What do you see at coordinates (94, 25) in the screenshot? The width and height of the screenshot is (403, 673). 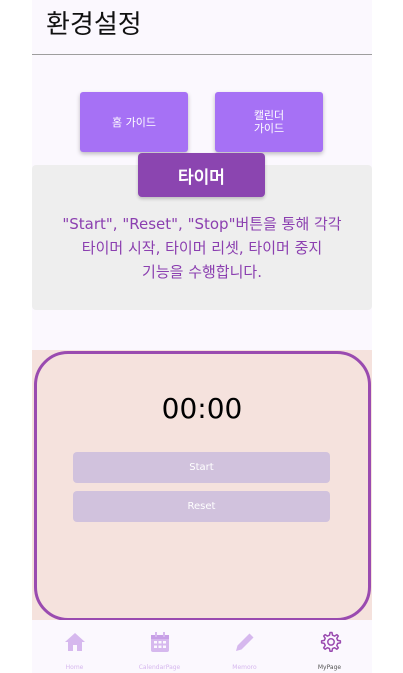 I see `page-title: 환경설정` at bounding box center [94, 25].